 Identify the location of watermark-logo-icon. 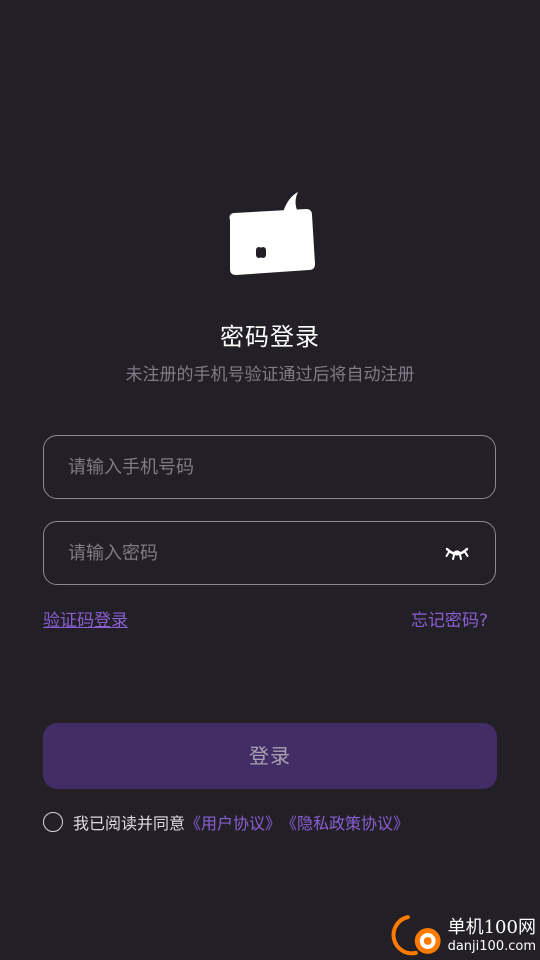
(416, 935).